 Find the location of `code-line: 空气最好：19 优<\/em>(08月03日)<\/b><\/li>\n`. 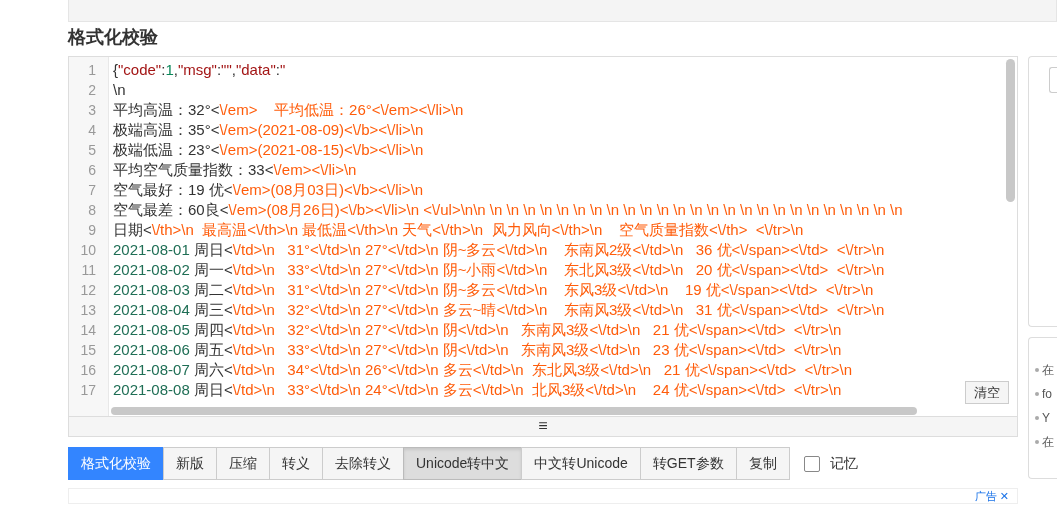

code-line: 空气最好：19 优<\/em>(08月03日)<\/b><\/li>\n is located at coordinates (268, 190).